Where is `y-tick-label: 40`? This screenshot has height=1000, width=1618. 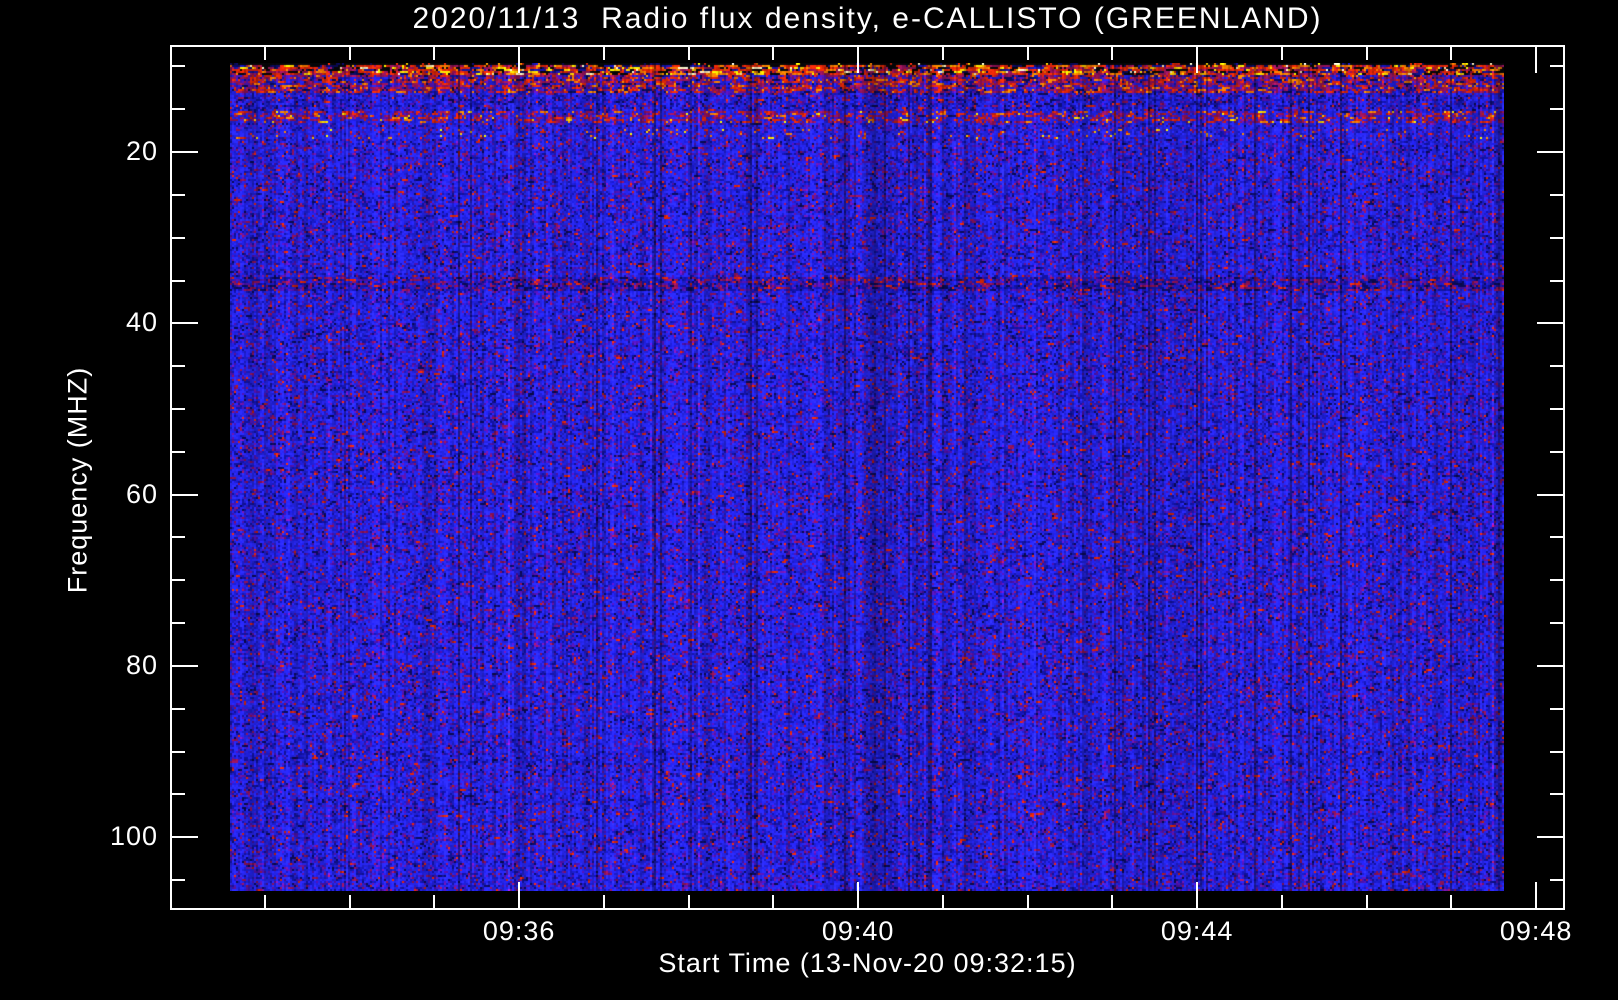
y-tick-label: 40 is located at coordinates (141, 322).